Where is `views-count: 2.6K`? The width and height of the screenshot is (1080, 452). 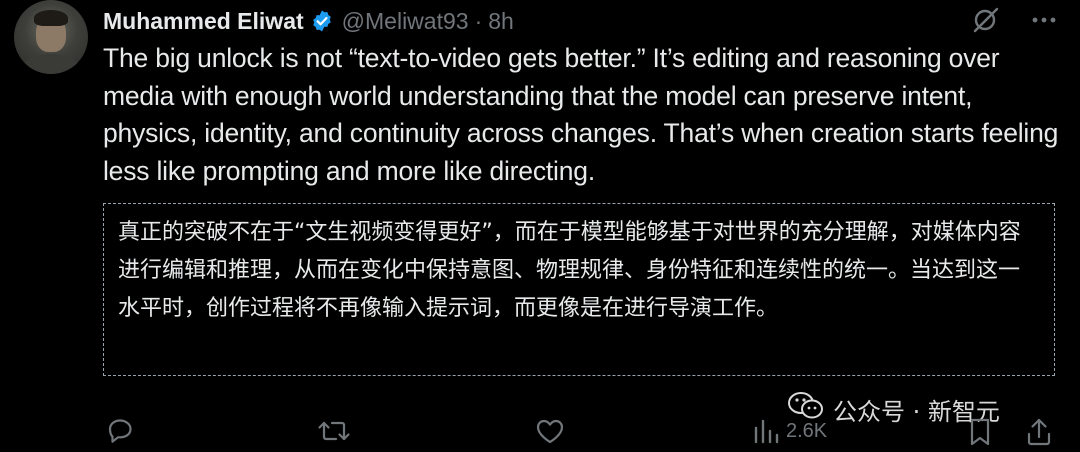
views-count: 2.6K is located at coordinates (807, 430).